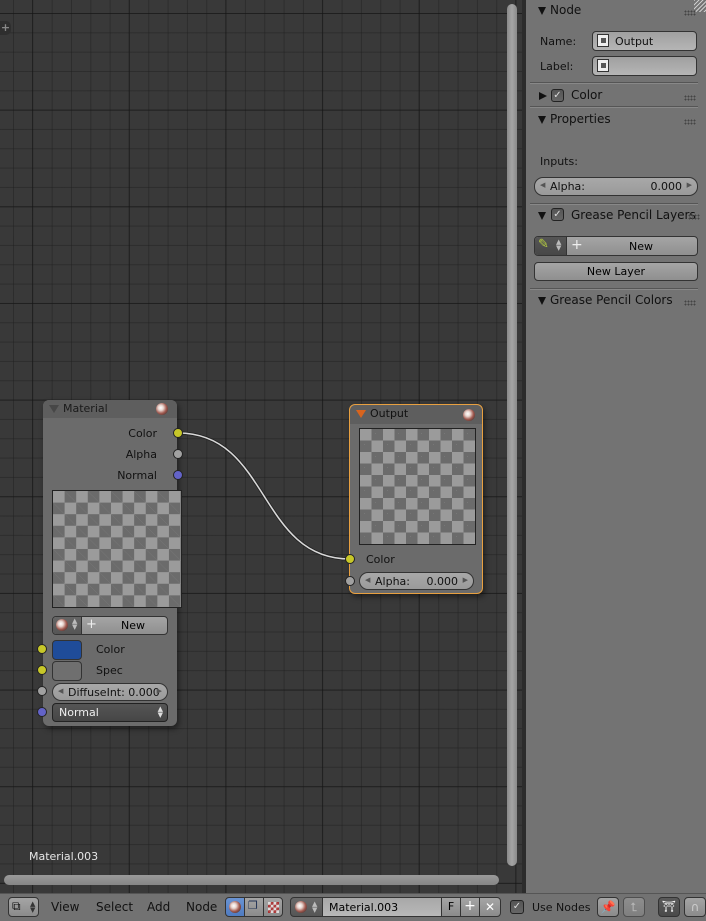 This screenshot has height=921, width=706. Describe the element at coordinates (644, 66) in the screenshot. I see `node-label-field` at that location.